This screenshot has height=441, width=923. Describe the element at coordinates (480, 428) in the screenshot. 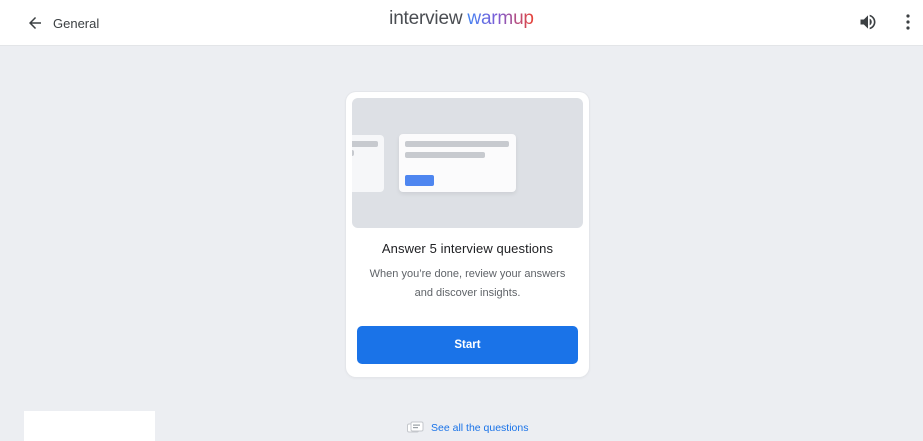

I see `see-all-questions-label: See all the questions` at that location.